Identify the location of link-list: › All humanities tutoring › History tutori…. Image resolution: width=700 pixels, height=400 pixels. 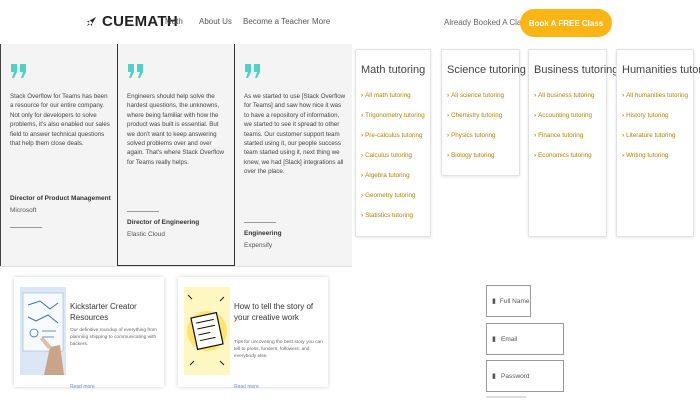
(655, 132).